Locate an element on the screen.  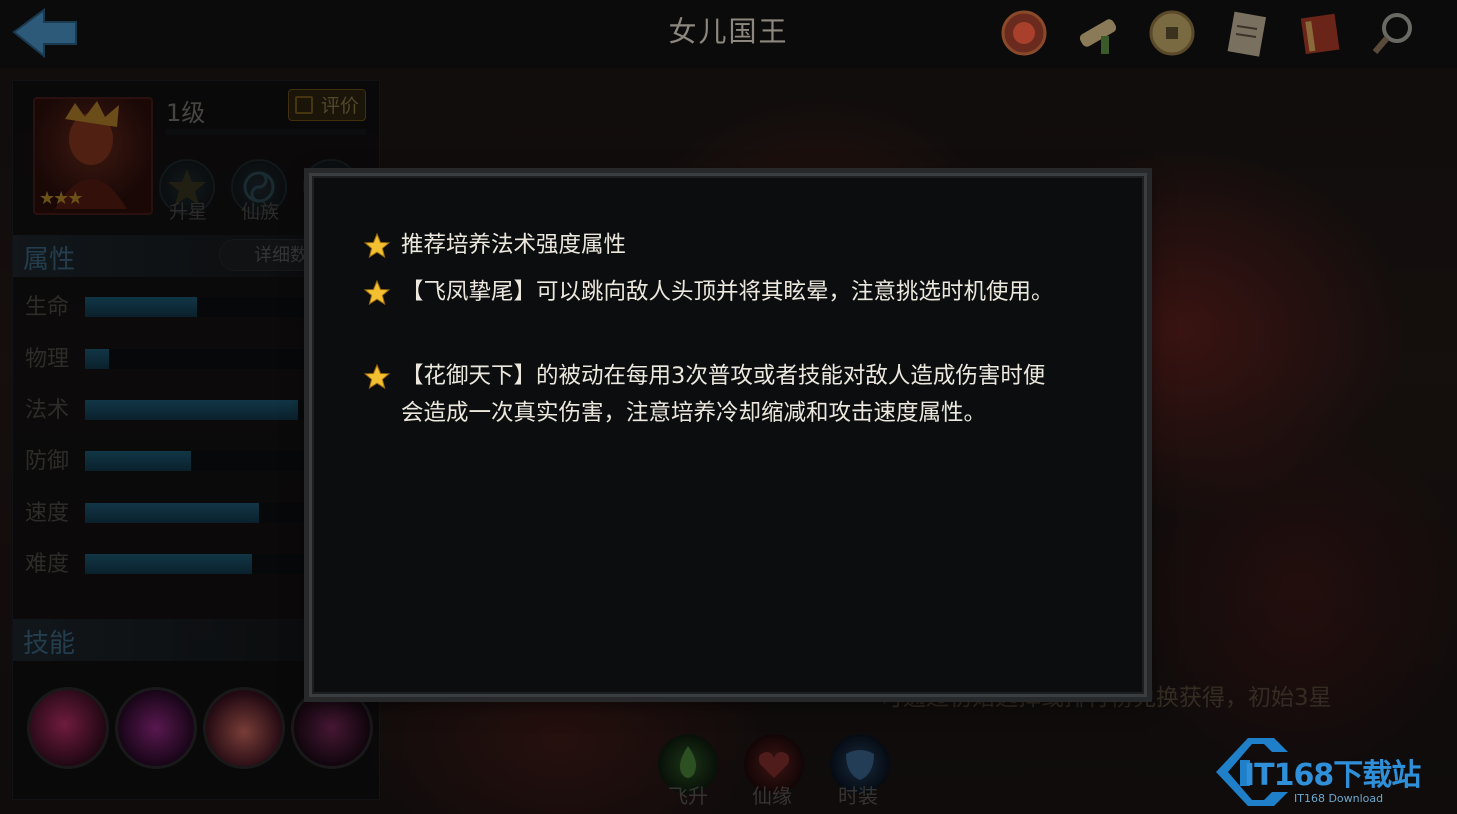
tip-text-1: 推荐培养法术强度属性 is located at coordinates (514, 245).